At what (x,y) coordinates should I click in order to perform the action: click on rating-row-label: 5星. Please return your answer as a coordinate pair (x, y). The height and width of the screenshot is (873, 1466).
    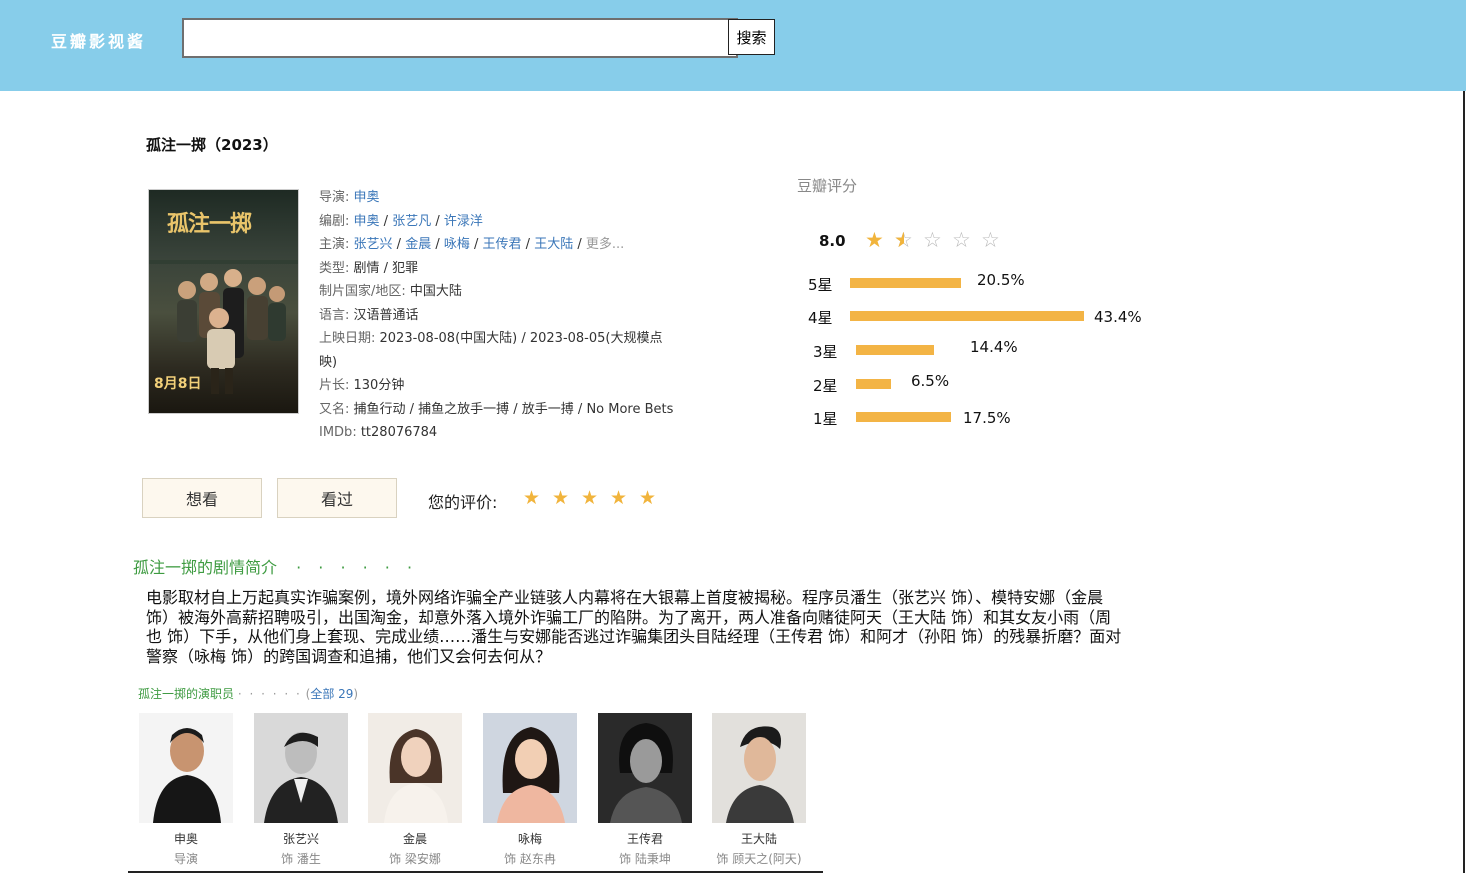
    Looking at the image, I should click on (820, 285).